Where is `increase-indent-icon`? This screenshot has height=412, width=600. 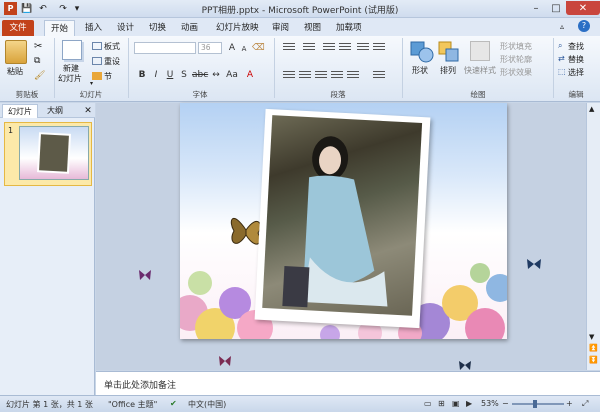 increase-indent-icon is located at coordinates (345, 46).